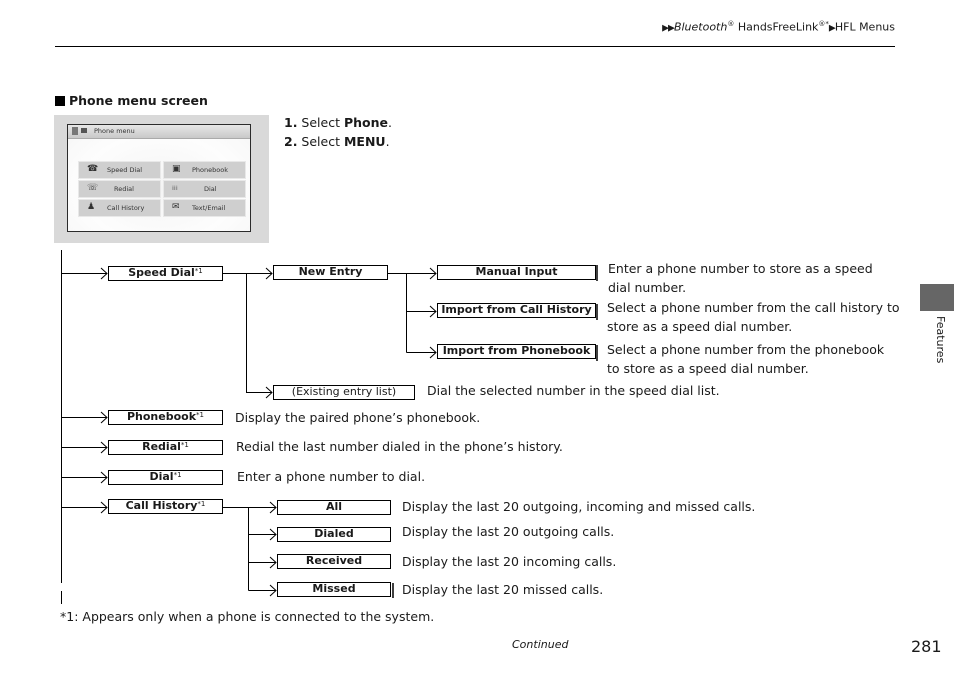 The image size is (954, 674). Describe the element at coordinates (503, 589) in the screenshot. I see `desc-missed: Display the last 20 missed calls.` at that location.